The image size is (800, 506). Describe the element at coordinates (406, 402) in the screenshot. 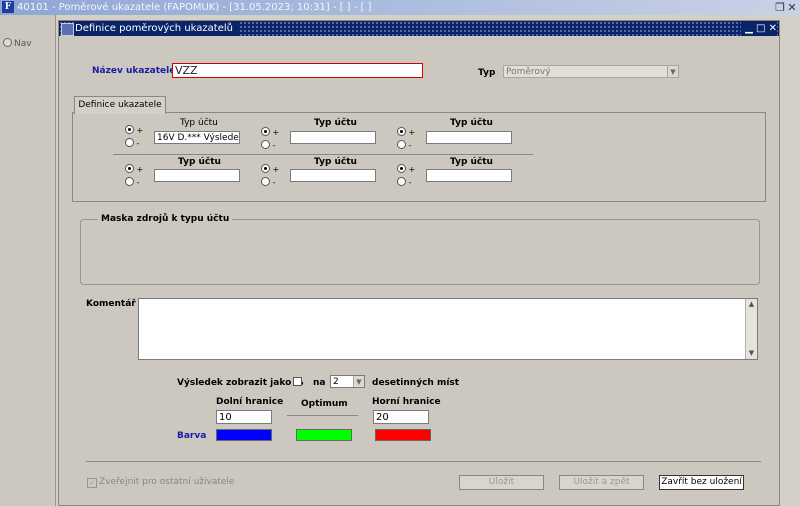

I see `upper-bound-label: Horní hranice` at that location.